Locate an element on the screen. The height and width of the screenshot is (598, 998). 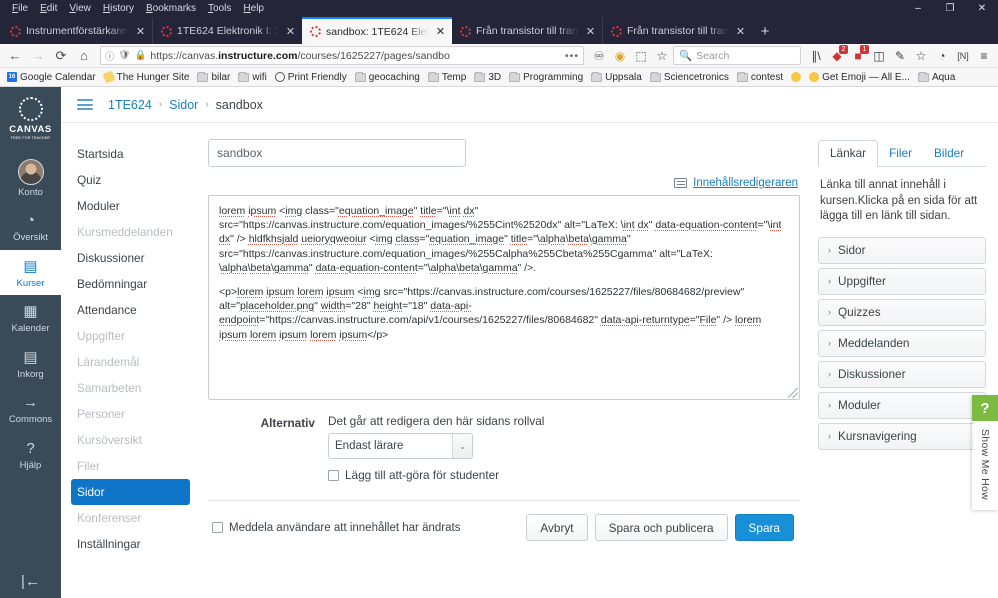
lastpass-icon: ◆ 2 is located at coordinates (837, 55).